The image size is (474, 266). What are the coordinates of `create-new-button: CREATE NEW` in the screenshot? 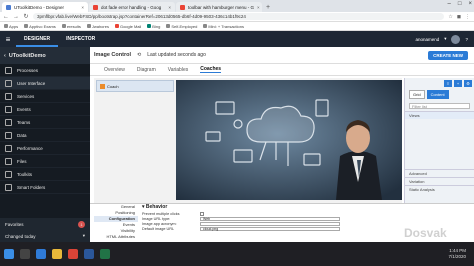 It's located at (448, 55).